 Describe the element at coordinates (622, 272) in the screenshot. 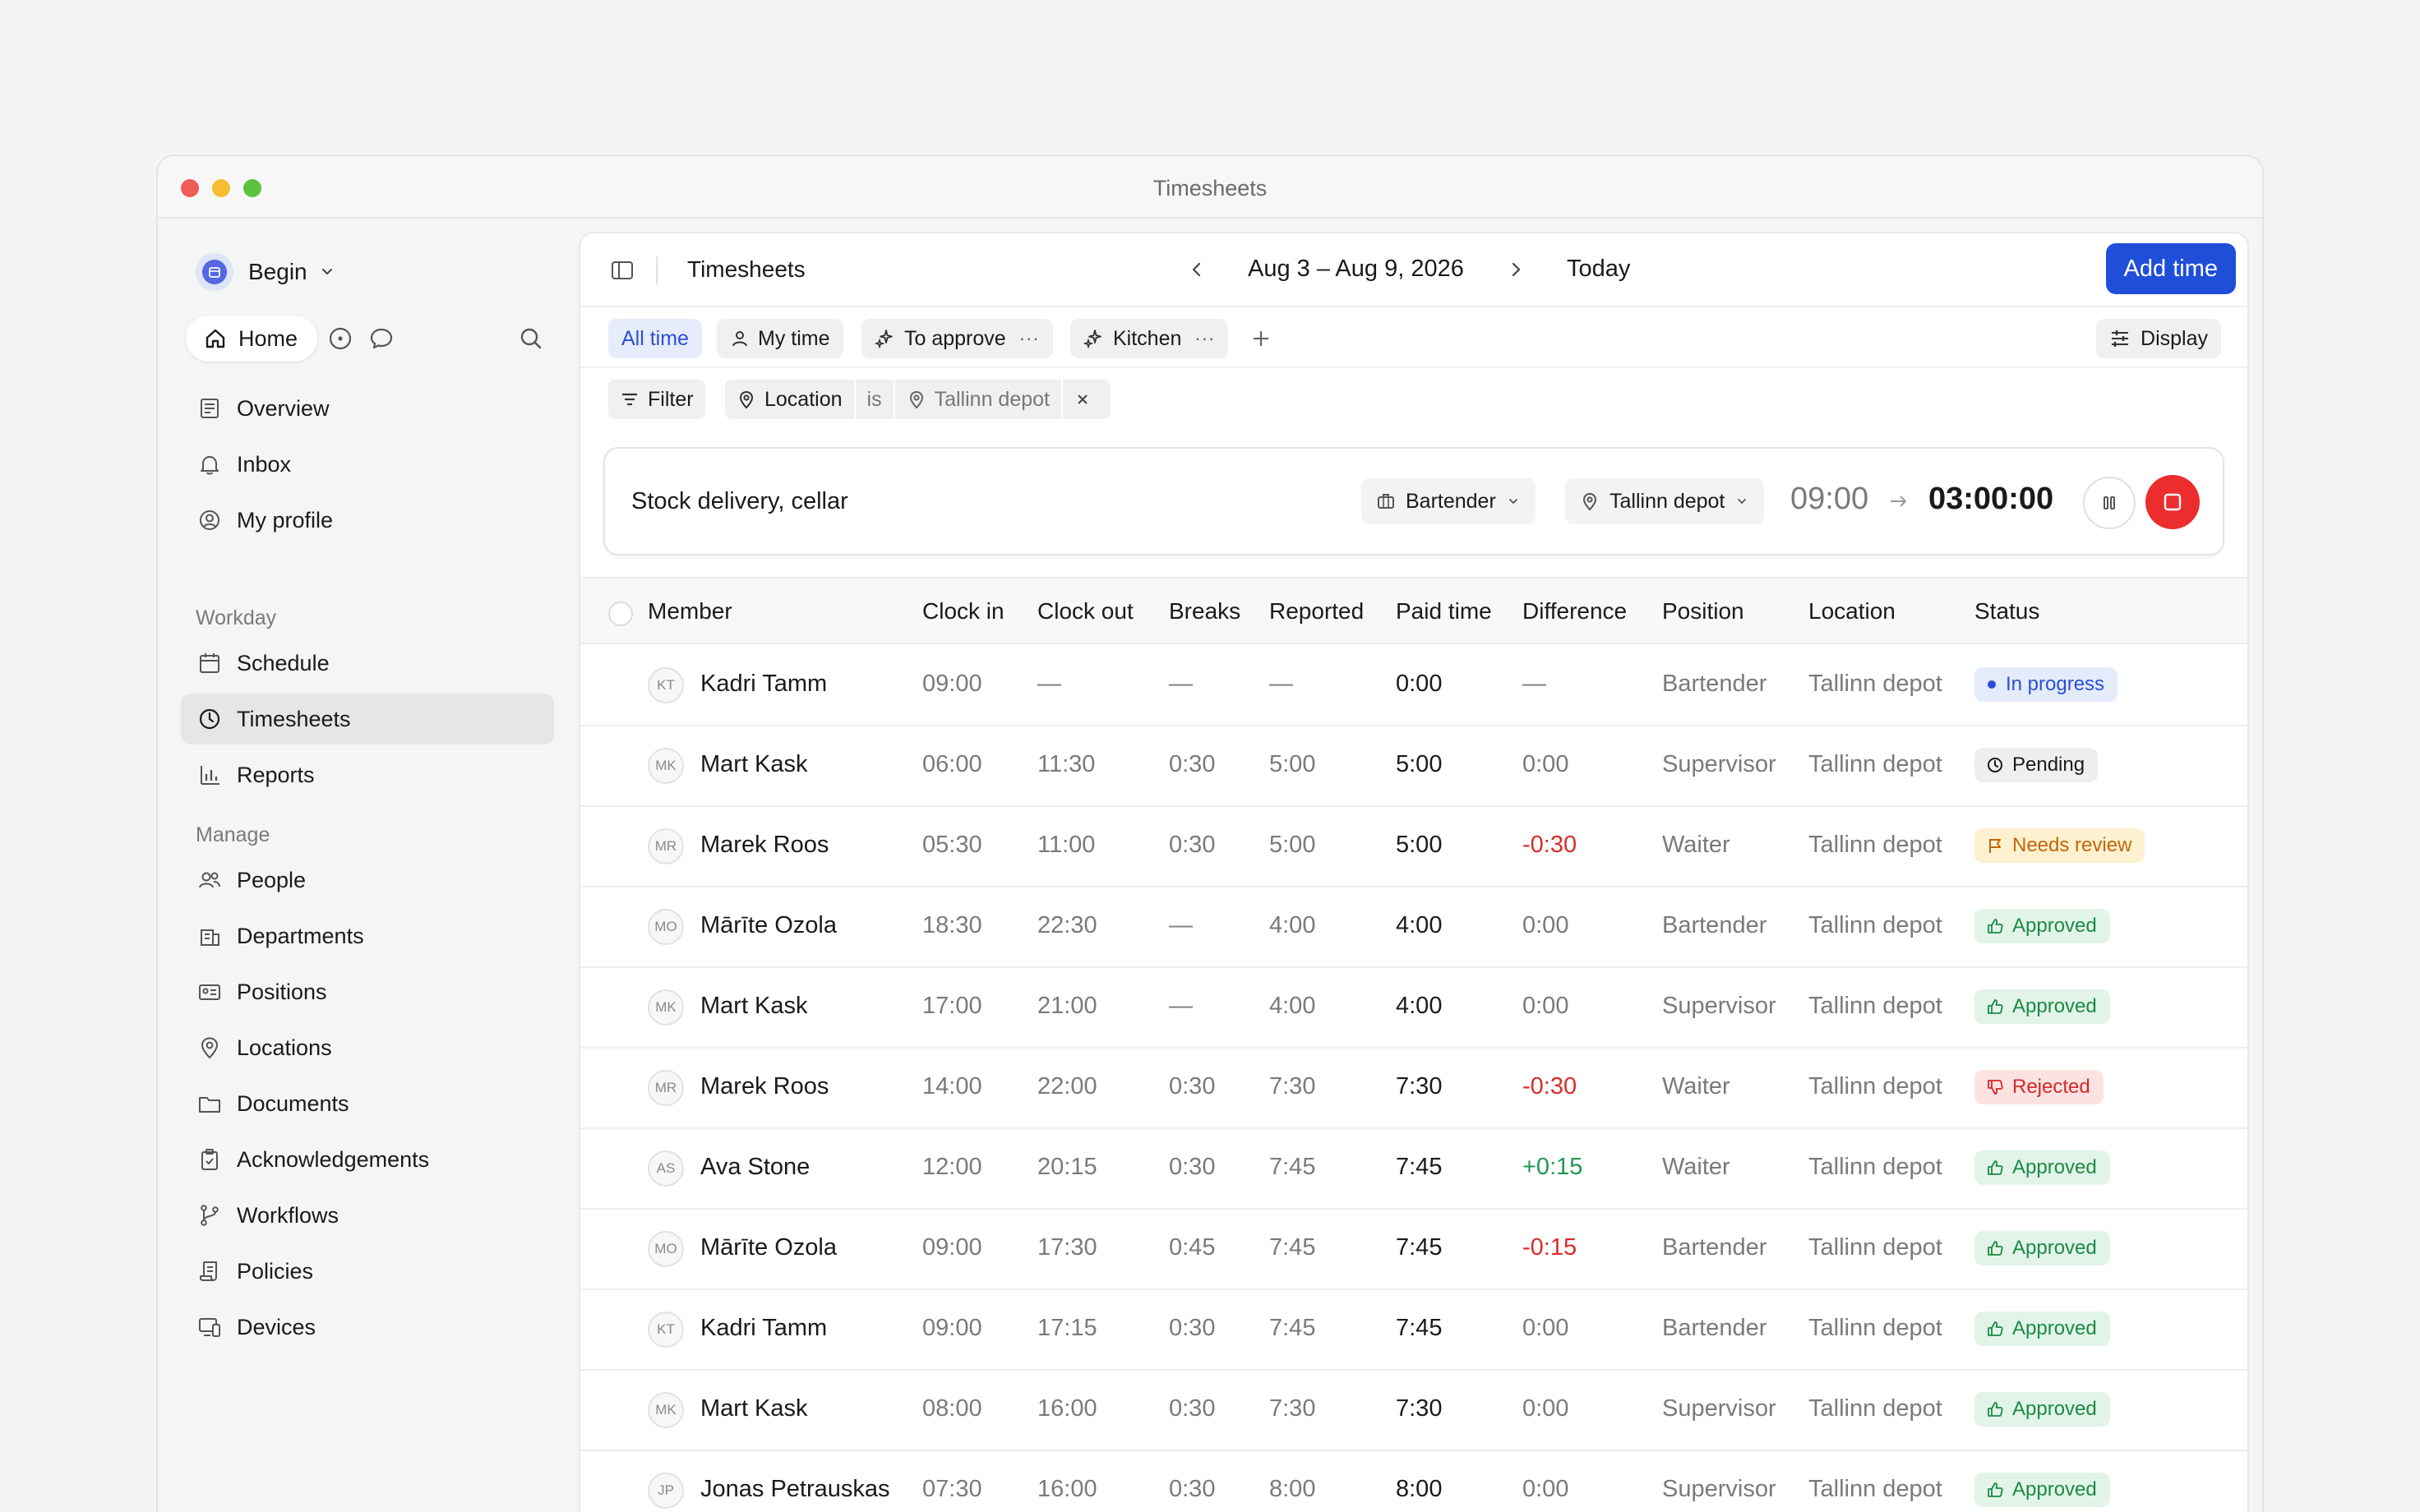

I see `sidebar-toggle-icon` at that location.